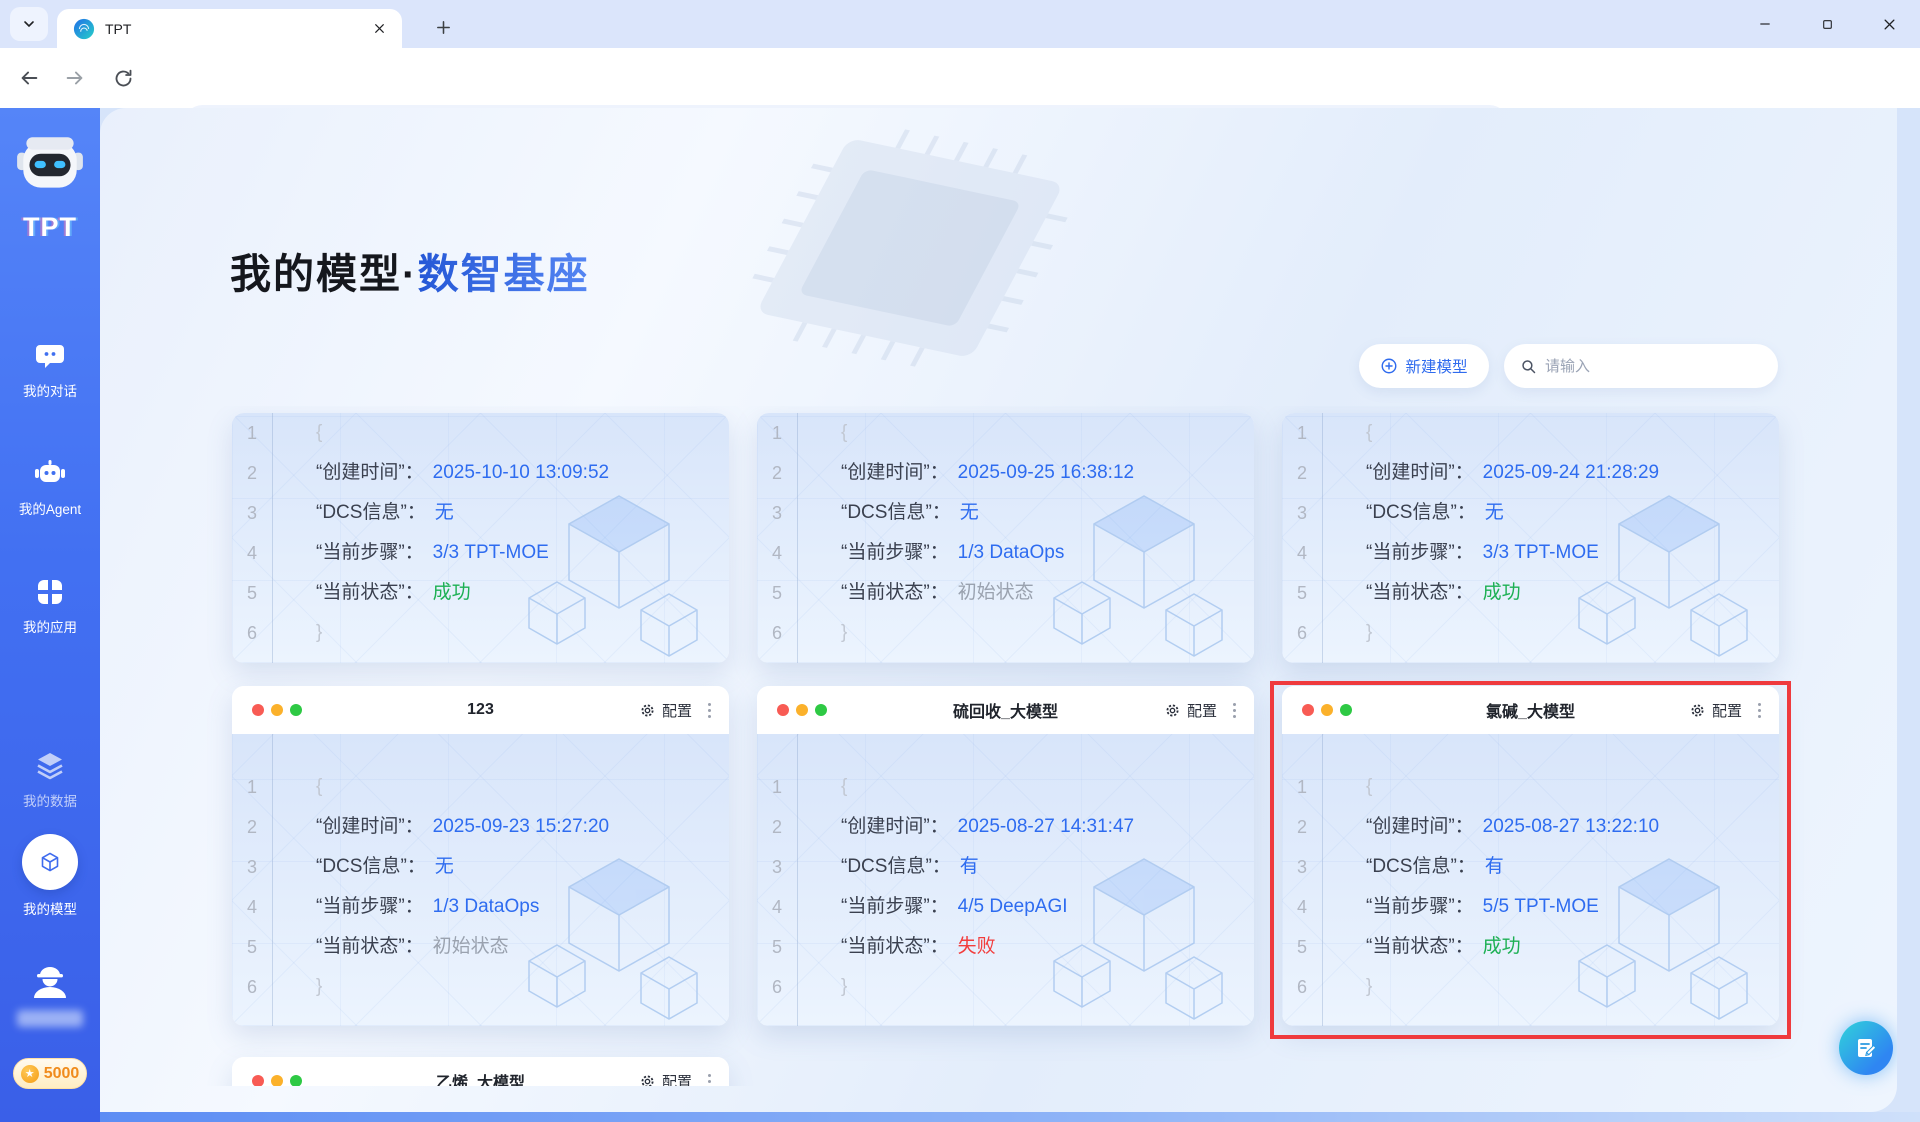 This screenshot has width=1920, height=1122. Describe the element at coordinates (379, 29) in the screenshot. I see `tab-close-icon` at that location.